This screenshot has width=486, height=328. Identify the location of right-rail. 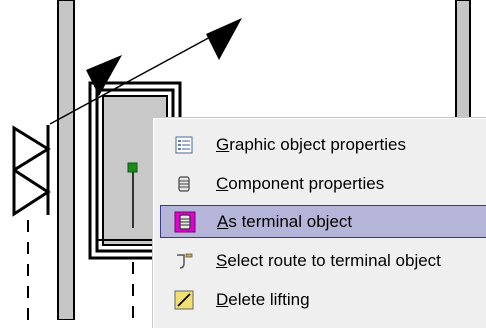
(463, 60).